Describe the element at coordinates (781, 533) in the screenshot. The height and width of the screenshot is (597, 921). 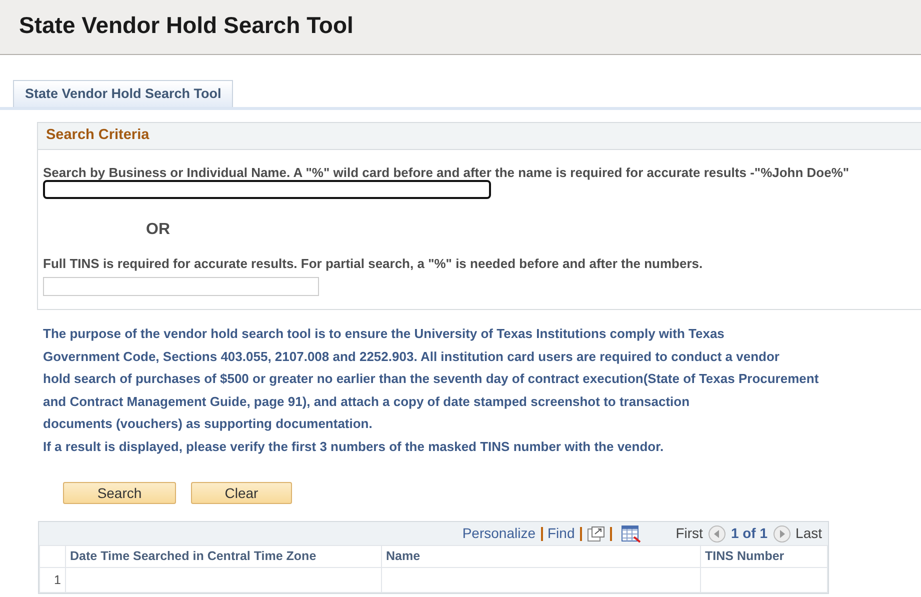
I see `next-icon` at that location.